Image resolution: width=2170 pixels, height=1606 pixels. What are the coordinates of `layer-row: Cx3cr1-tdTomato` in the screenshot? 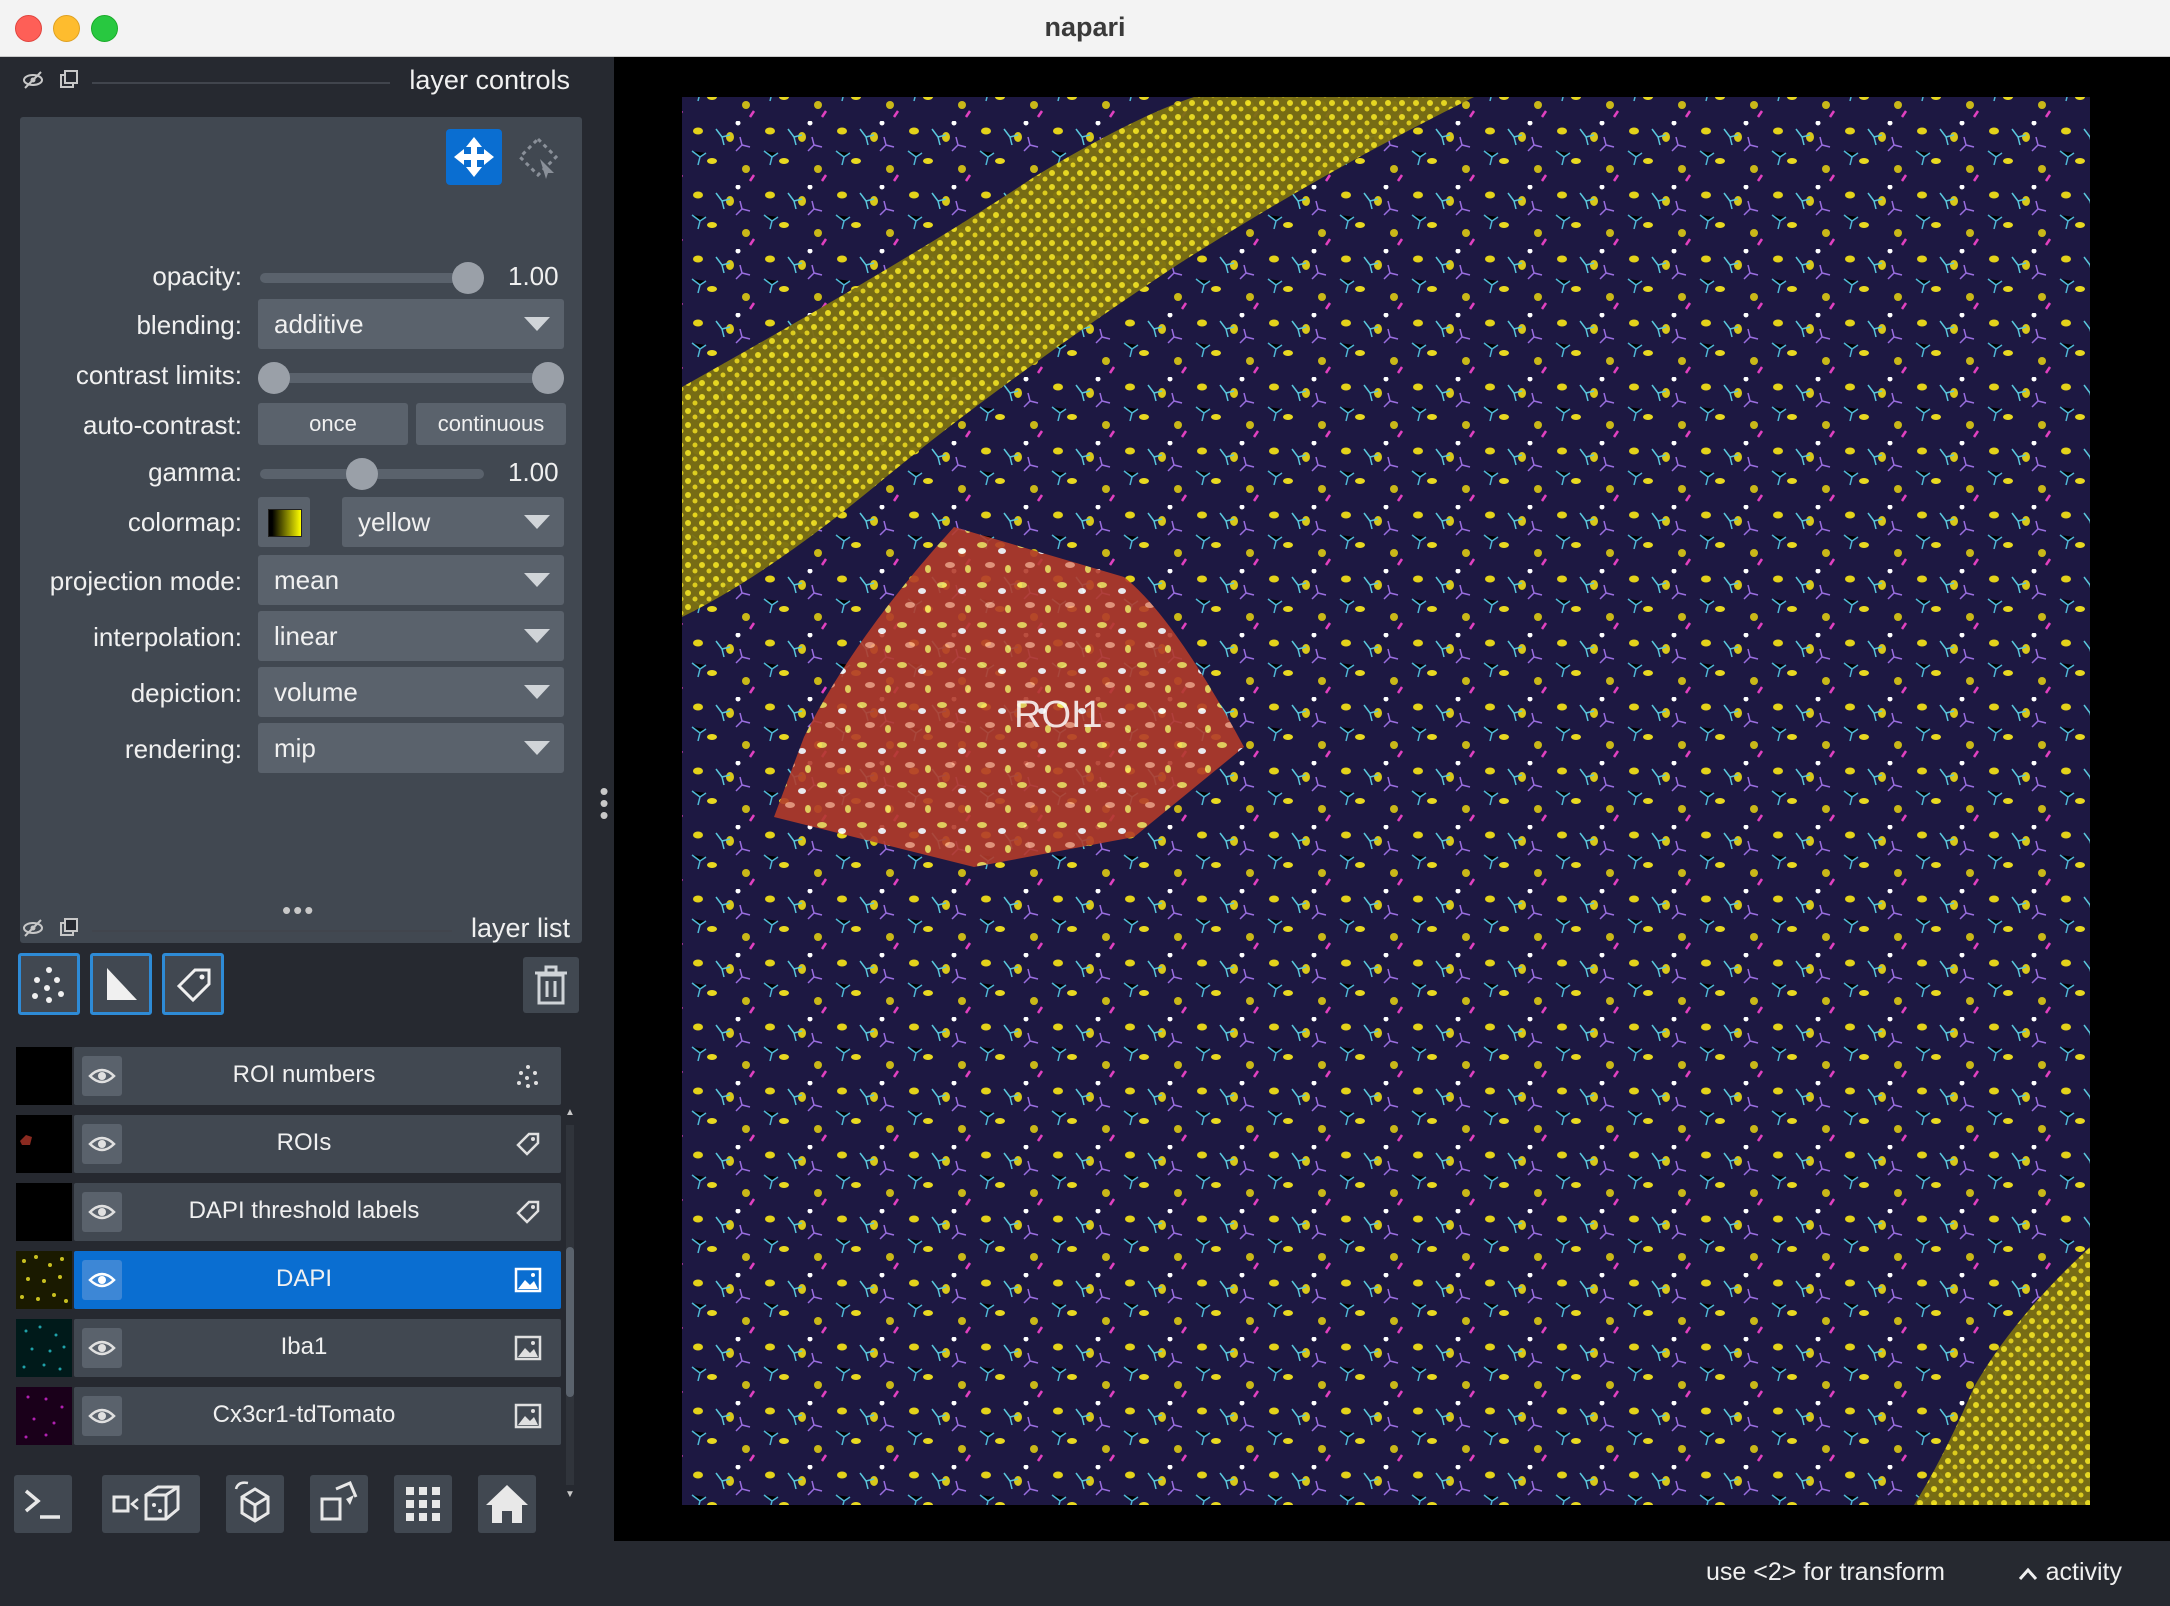 It's located at (288, 1416).